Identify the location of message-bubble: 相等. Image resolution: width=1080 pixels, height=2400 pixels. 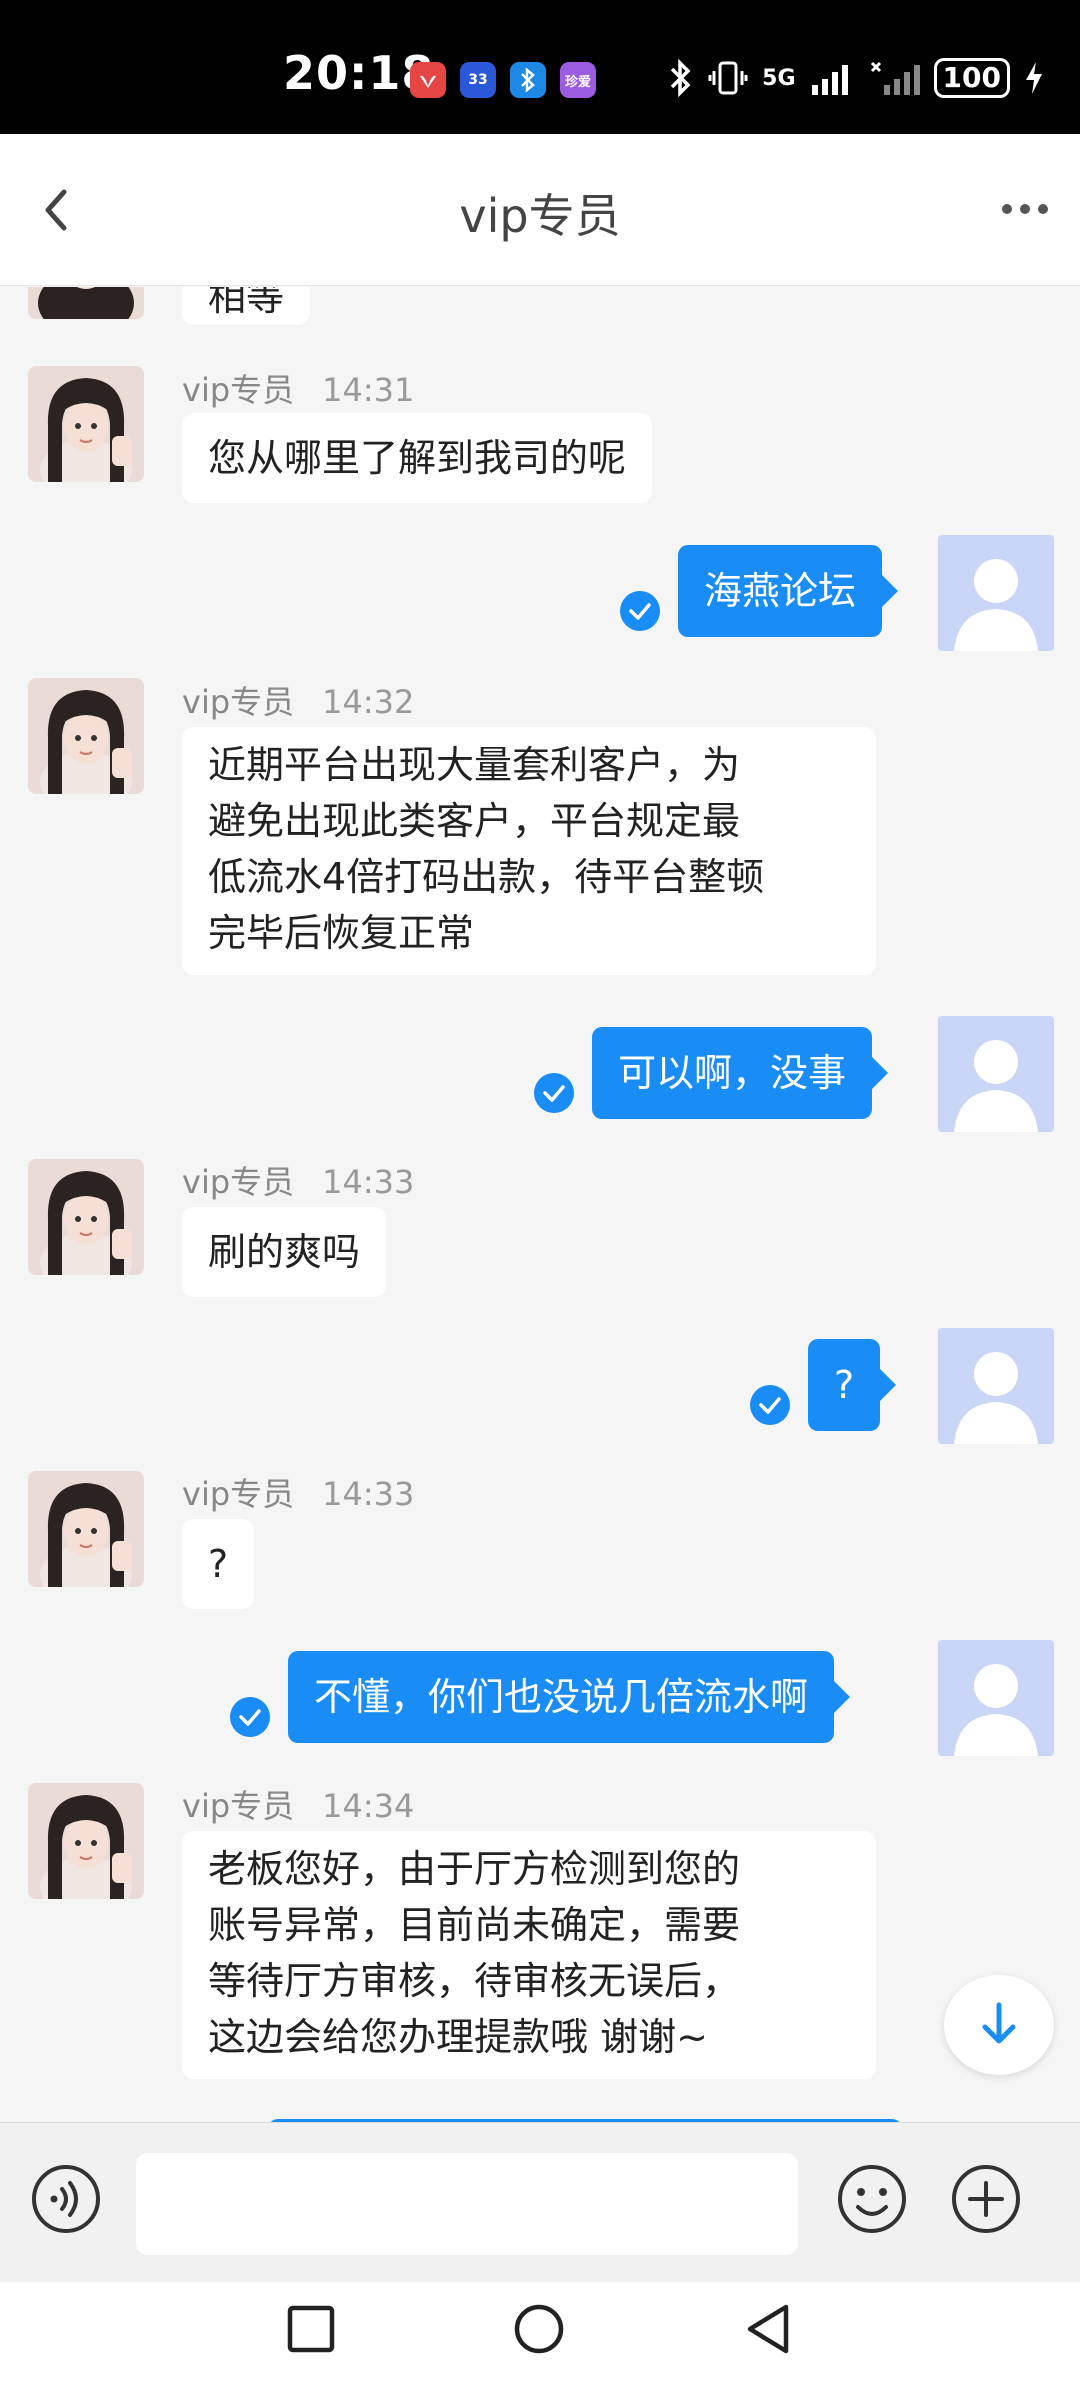
(246, 306).